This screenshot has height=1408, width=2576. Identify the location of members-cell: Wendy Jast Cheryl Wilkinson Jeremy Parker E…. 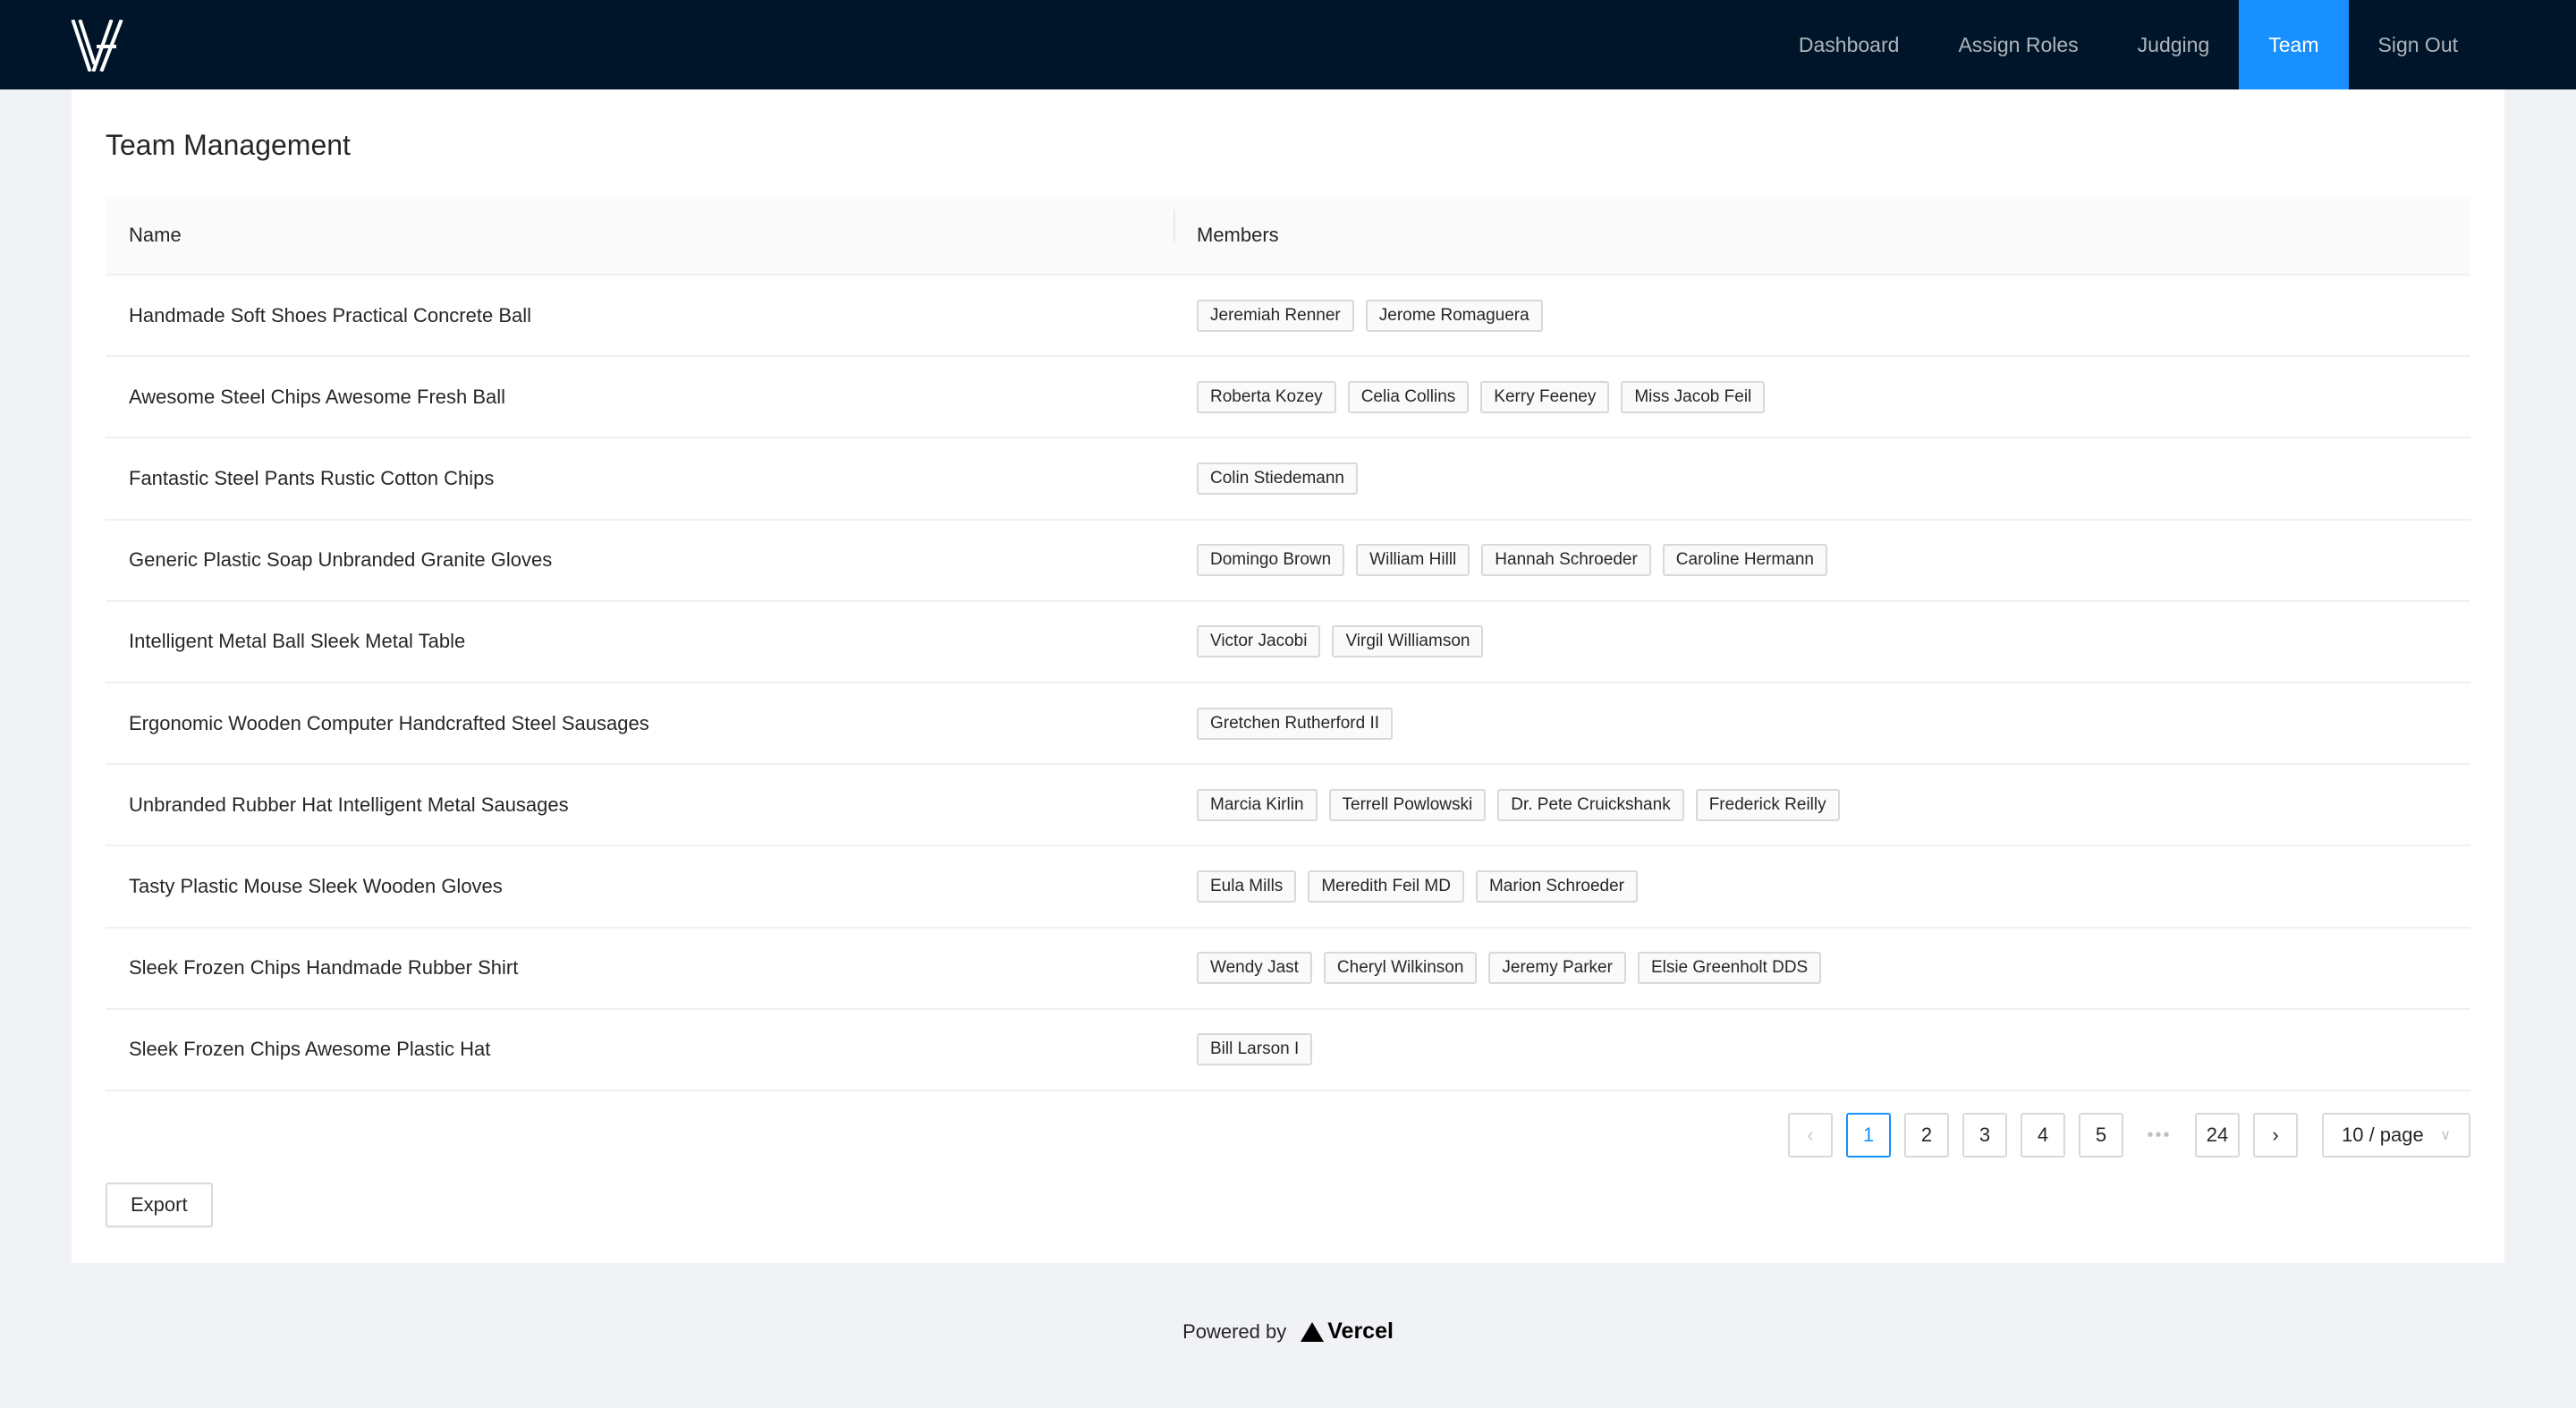
(1822, 969).